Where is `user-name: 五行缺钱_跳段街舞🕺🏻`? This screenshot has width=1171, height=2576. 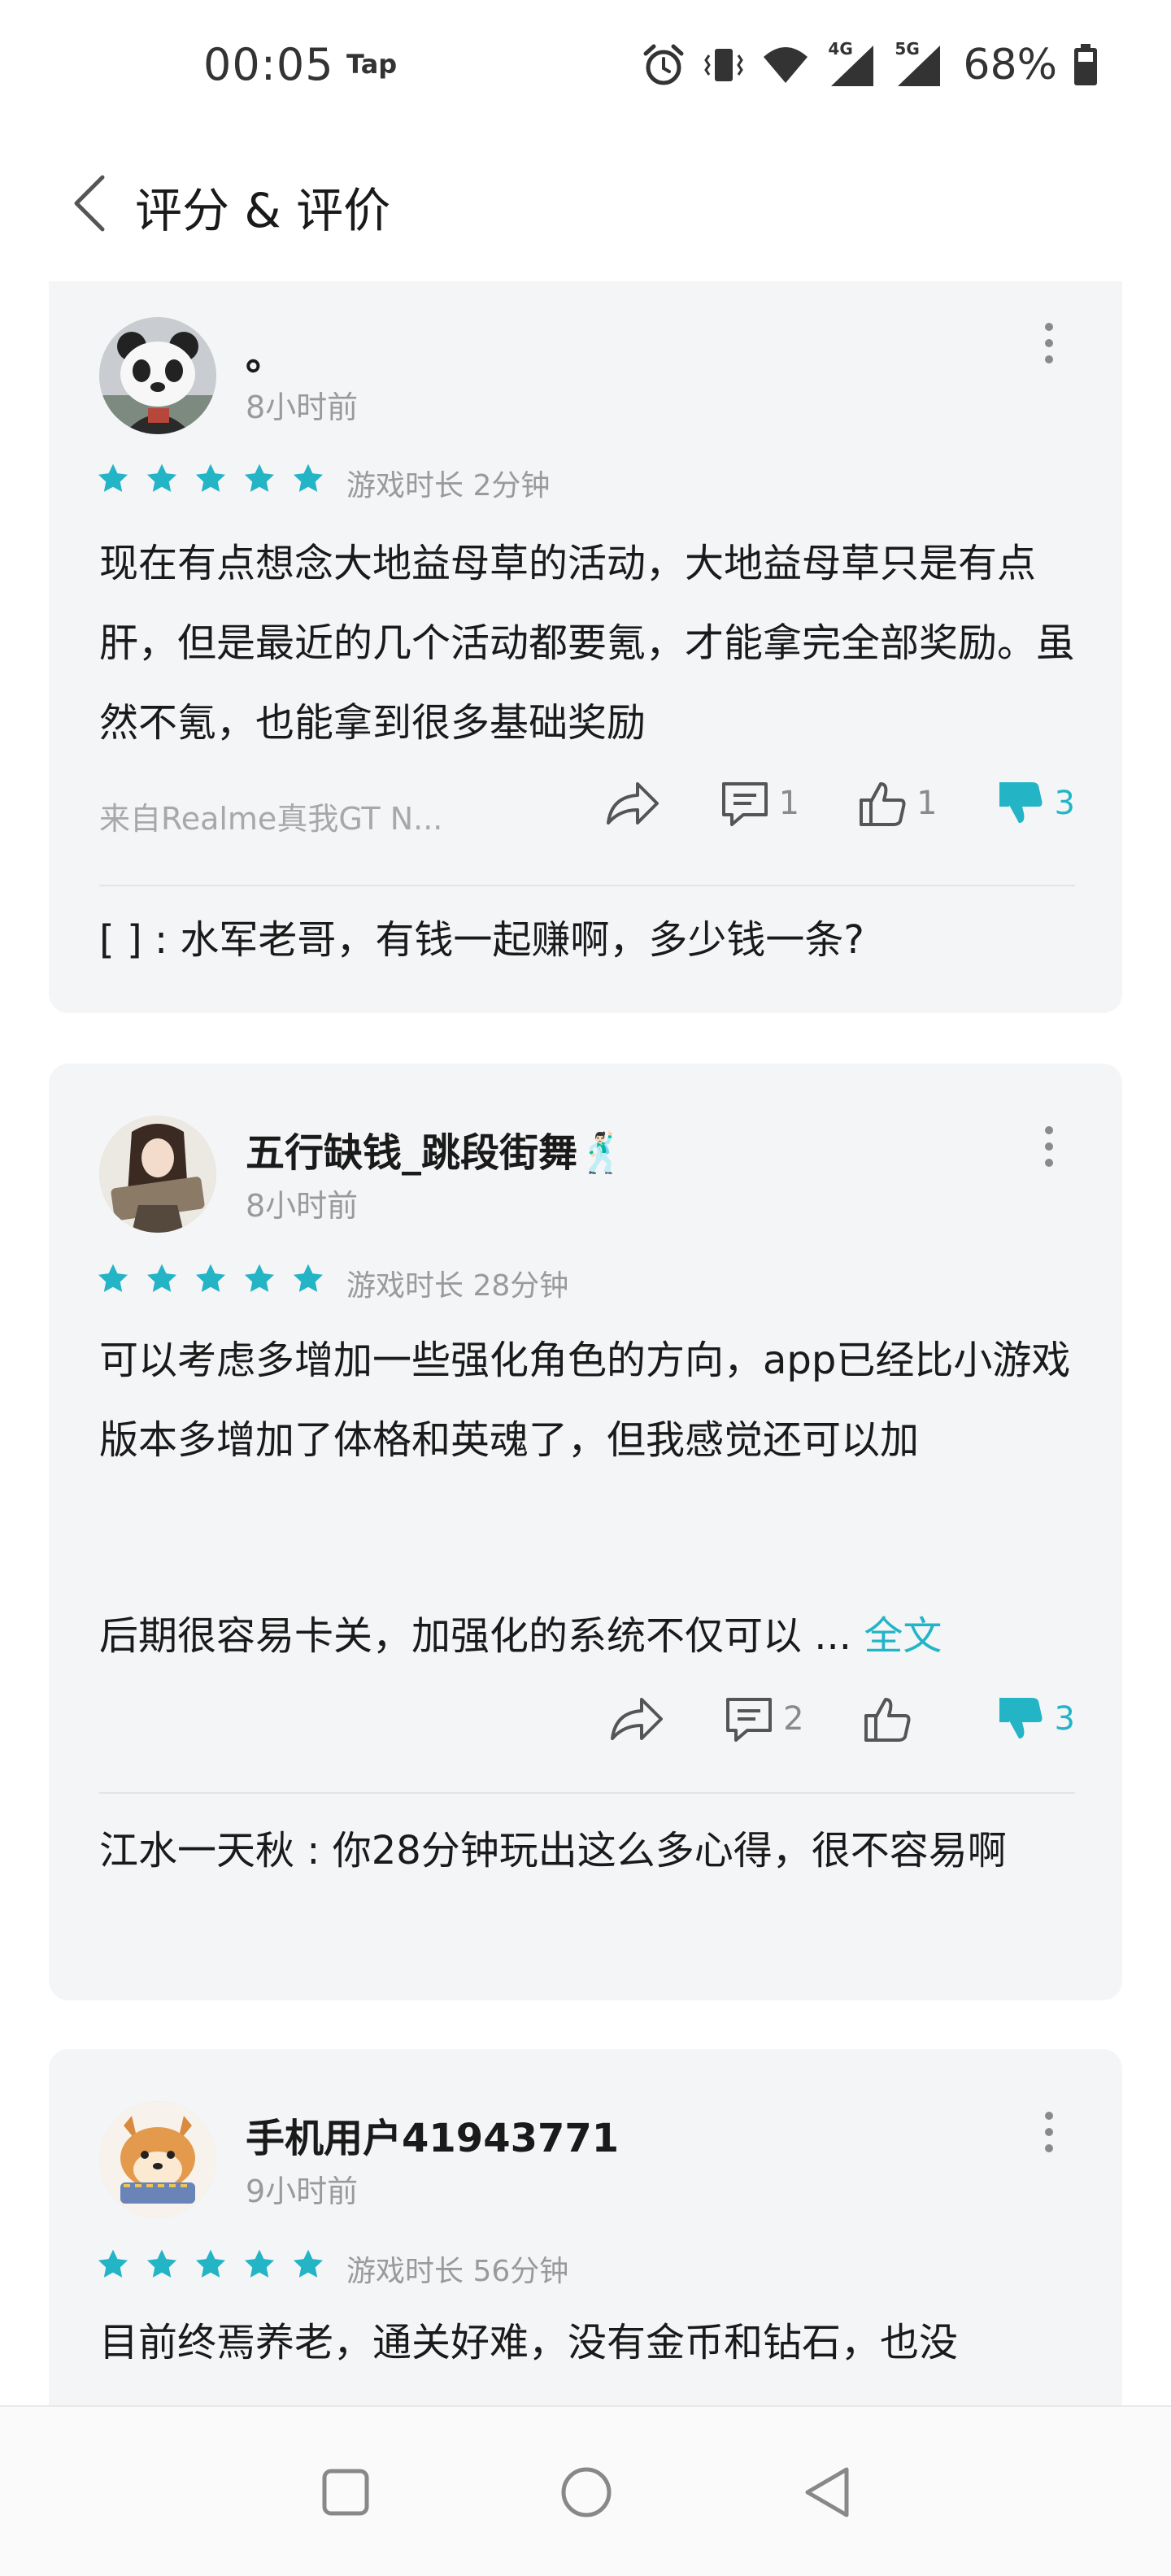 user-name: 五行缺钱_跳段街舞🕺🏻 is located at coordinates (436, 1148).